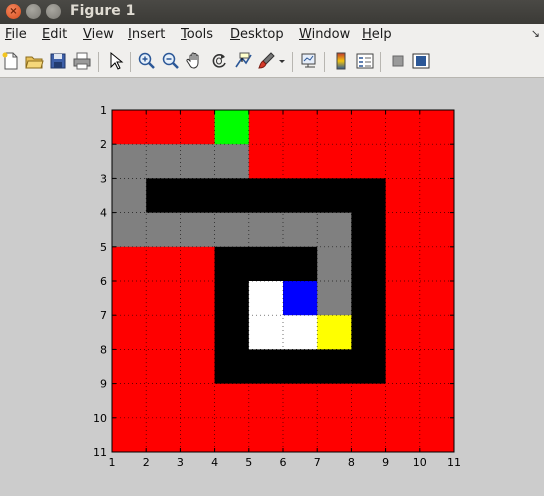 This screenshot has width=544, height=496. I want to click on x-tick-label: 6, so click(283, 462).